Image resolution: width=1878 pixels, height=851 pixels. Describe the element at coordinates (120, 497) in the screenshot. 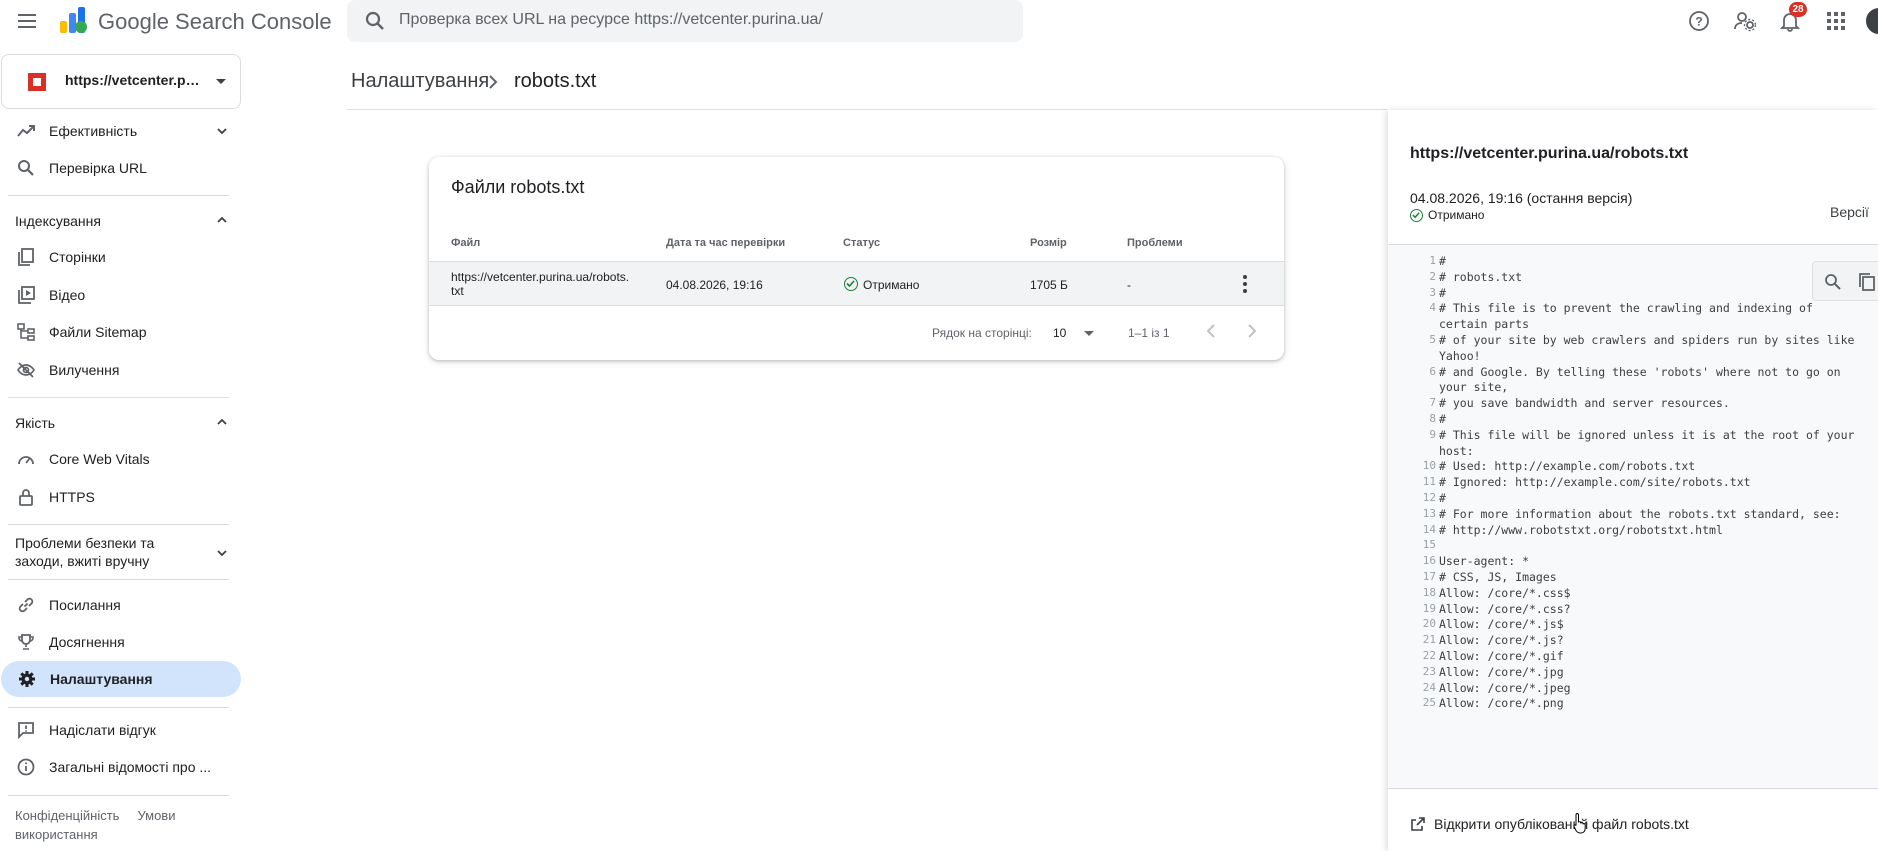

I see `sidebar-item-https: HTTPS` at that location.